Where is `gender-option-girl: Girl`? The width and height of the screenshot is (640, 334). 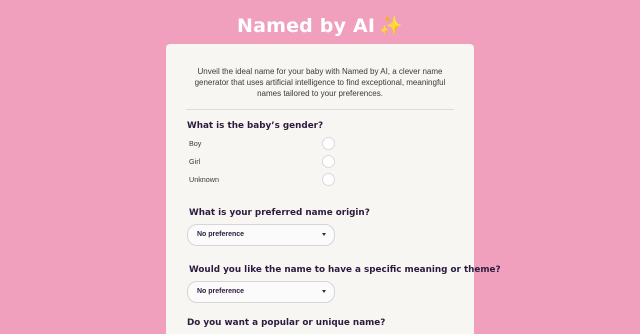
gender-option-girl: Girl is located at coordinates (264, 162).